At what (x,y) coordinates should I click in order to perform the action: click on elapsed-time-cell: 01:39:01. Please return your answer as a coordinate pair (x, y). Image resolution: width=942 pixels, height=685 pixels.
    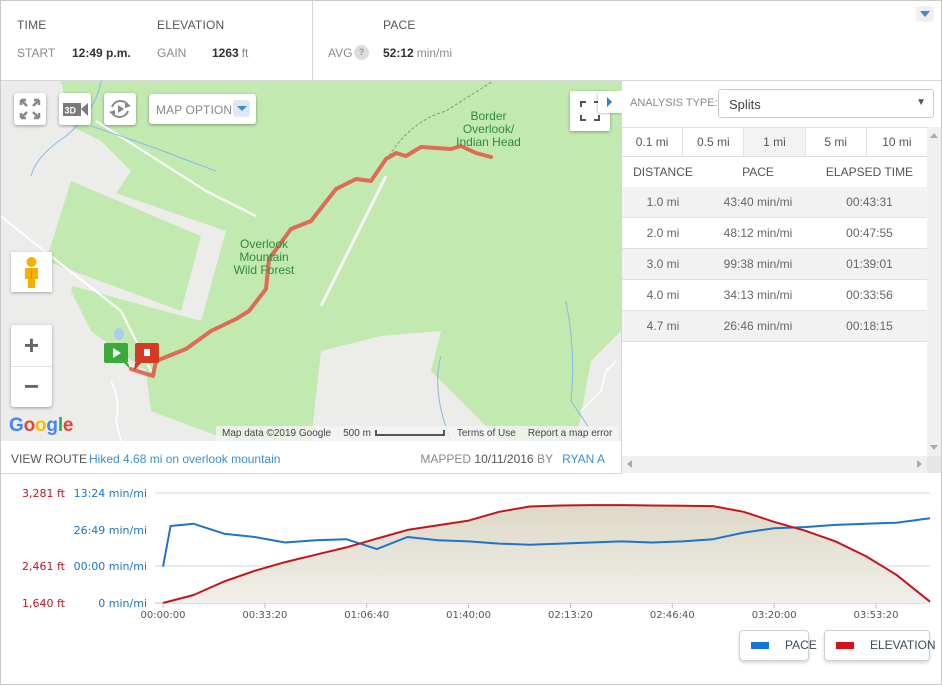
    Looking at the image, I should click on (869, 264).